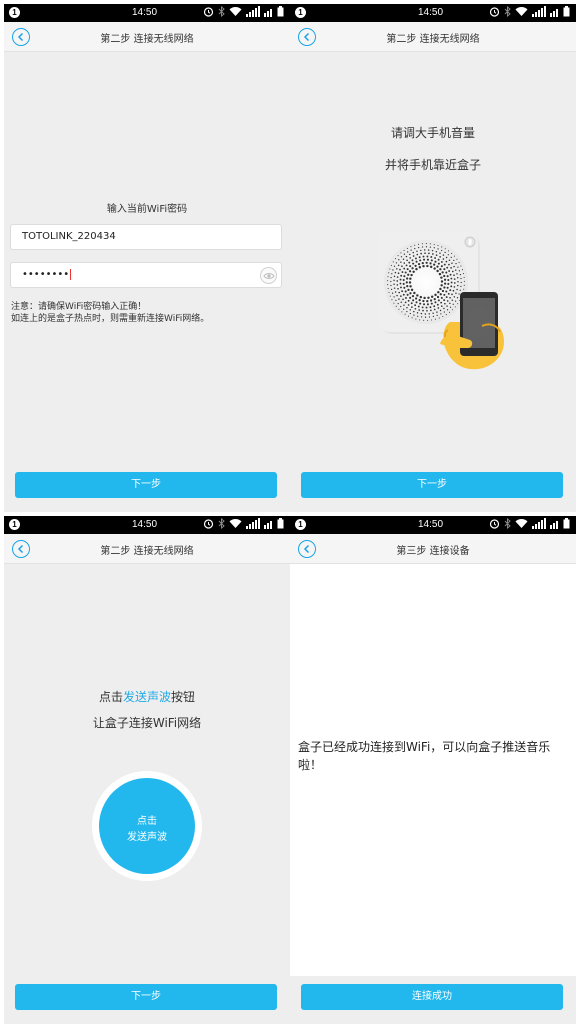 This screenshot has height=1024, width=578. What do you see at coordinates (268, 13) in the screenshot?
I see `signal-icon` at bounding box center [268, 13].